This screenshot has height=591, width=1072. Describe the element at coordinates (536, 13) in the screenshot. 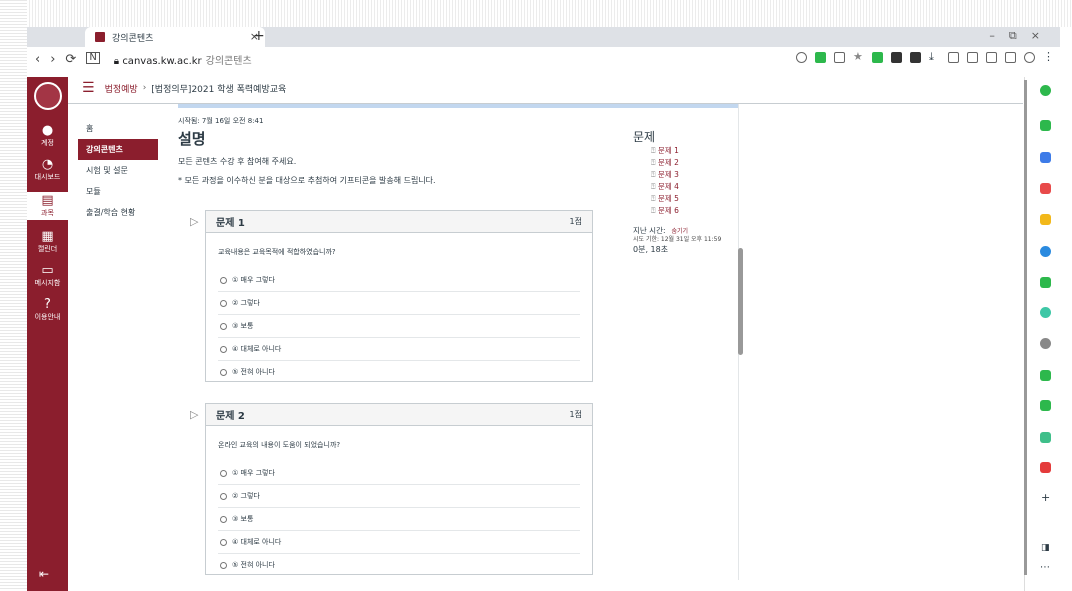

I see `outer-frame-top` at that location.